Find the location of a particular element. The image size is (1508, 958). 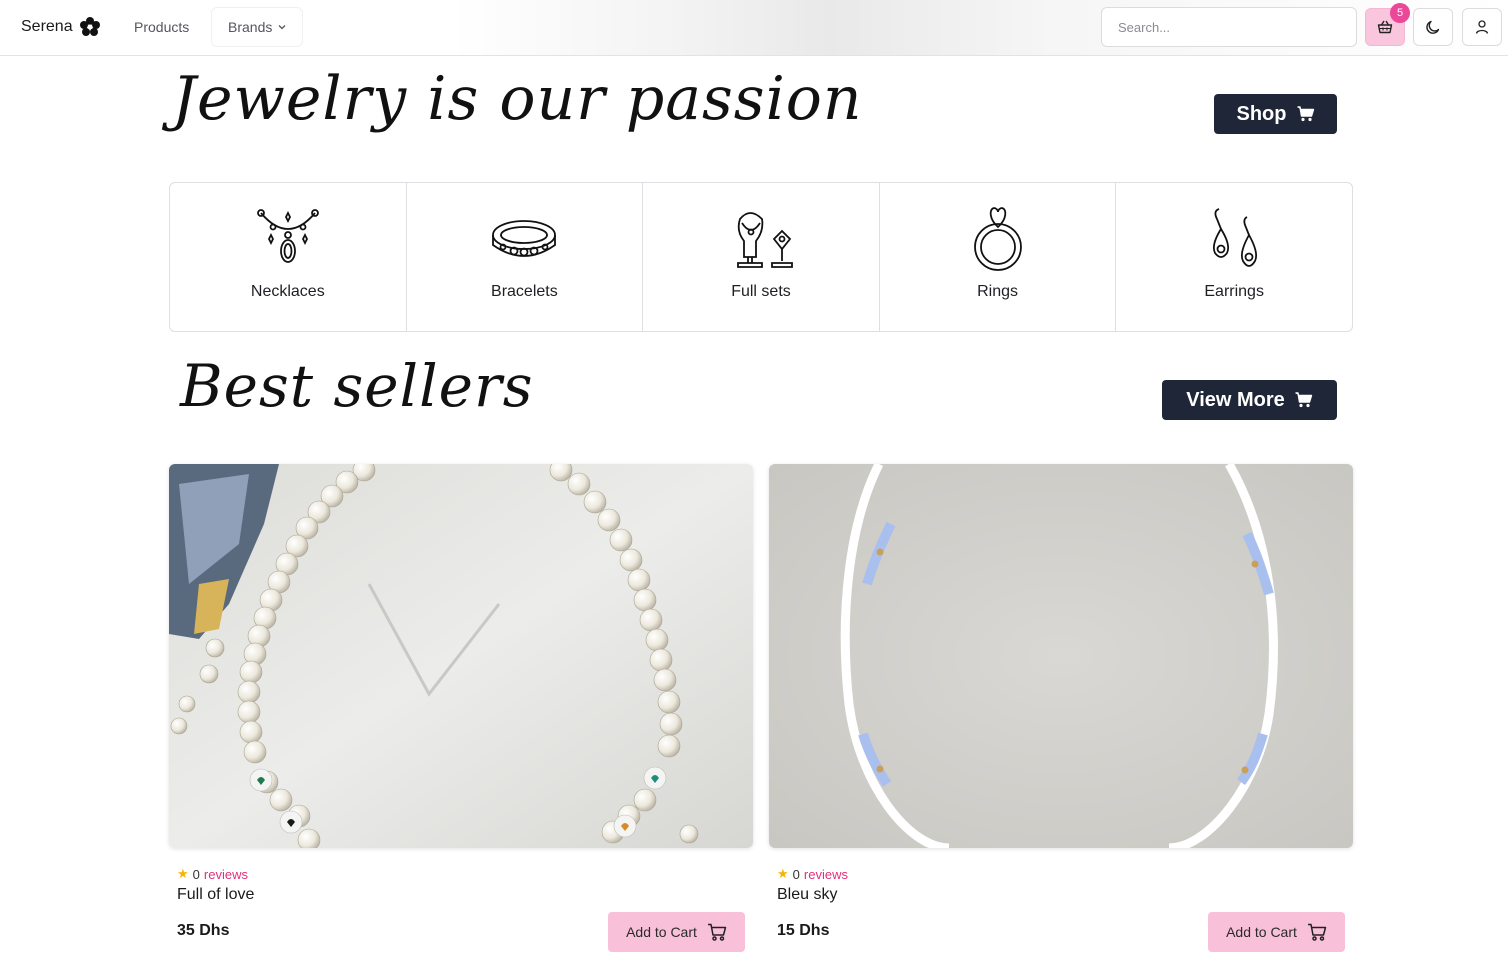

earrings-icon is located at coordinates (1235, 237).